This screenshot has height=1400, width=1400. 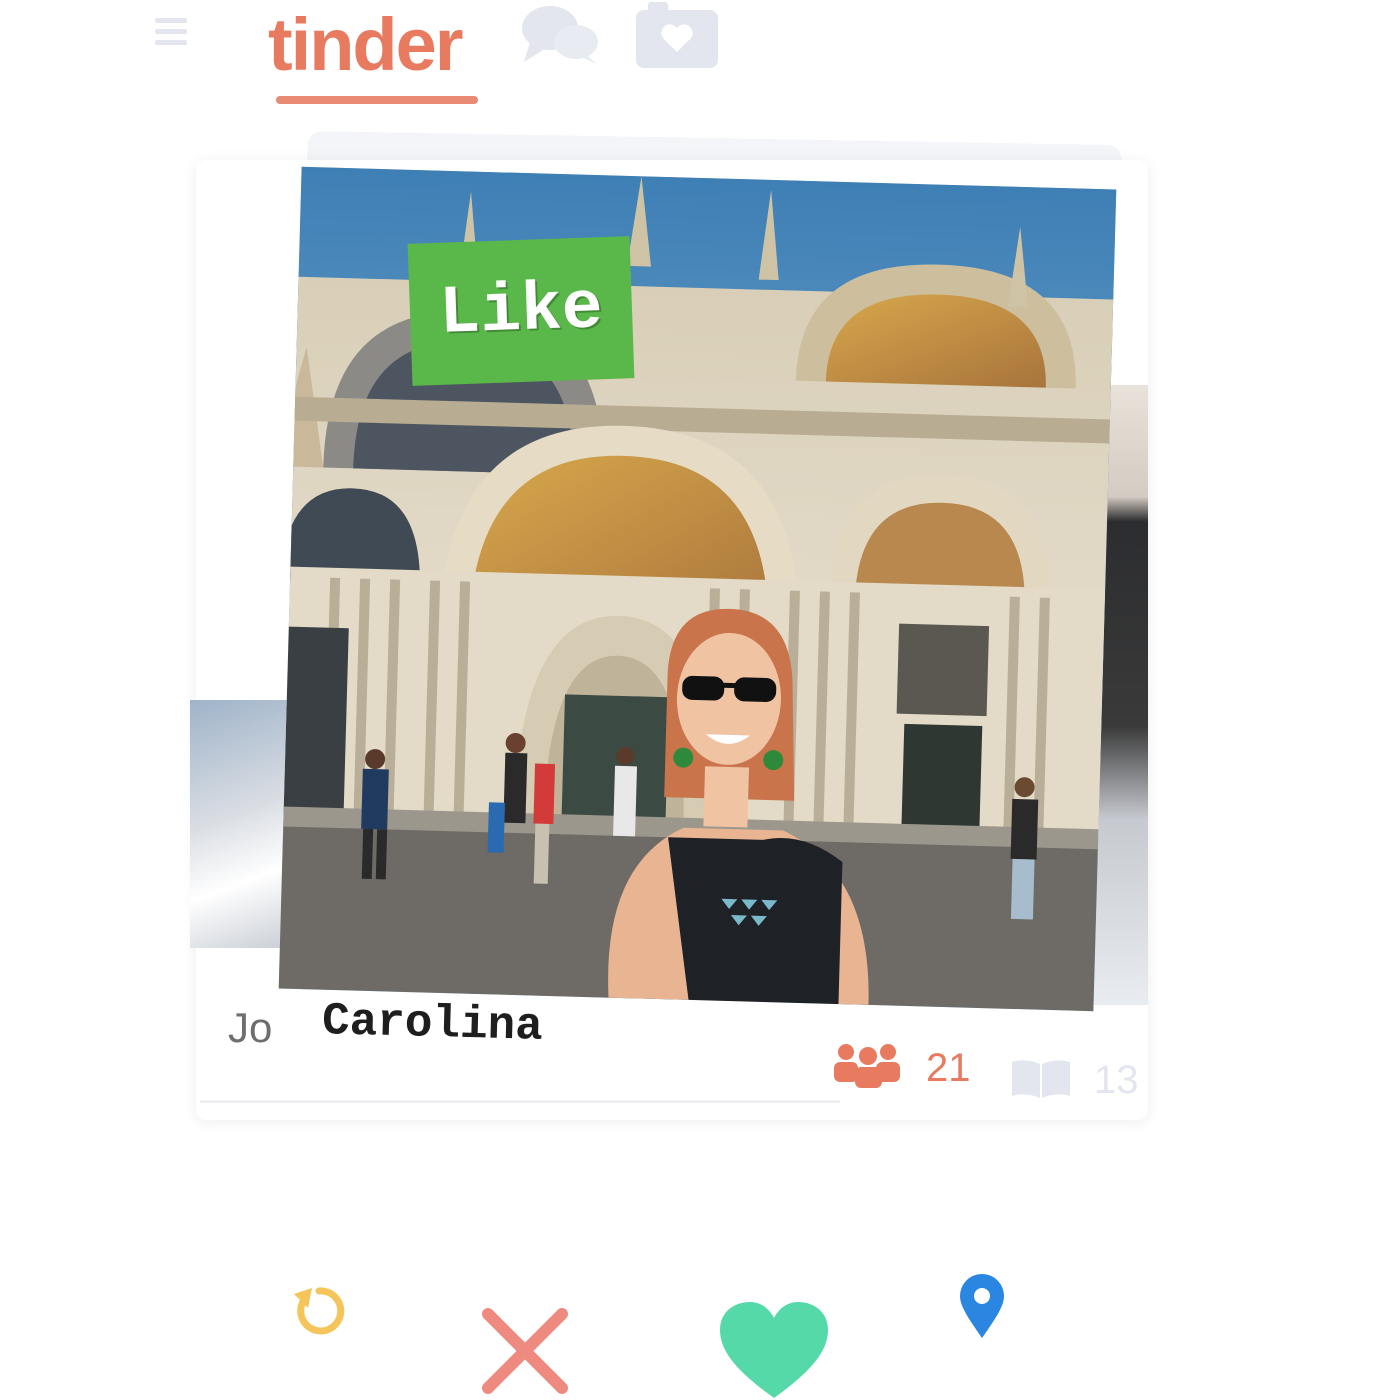 What do you see at coordinates (1116, 1080) in the screenshot?
I see `common-interests-count: 13` at bounding box center [1116, 1080].